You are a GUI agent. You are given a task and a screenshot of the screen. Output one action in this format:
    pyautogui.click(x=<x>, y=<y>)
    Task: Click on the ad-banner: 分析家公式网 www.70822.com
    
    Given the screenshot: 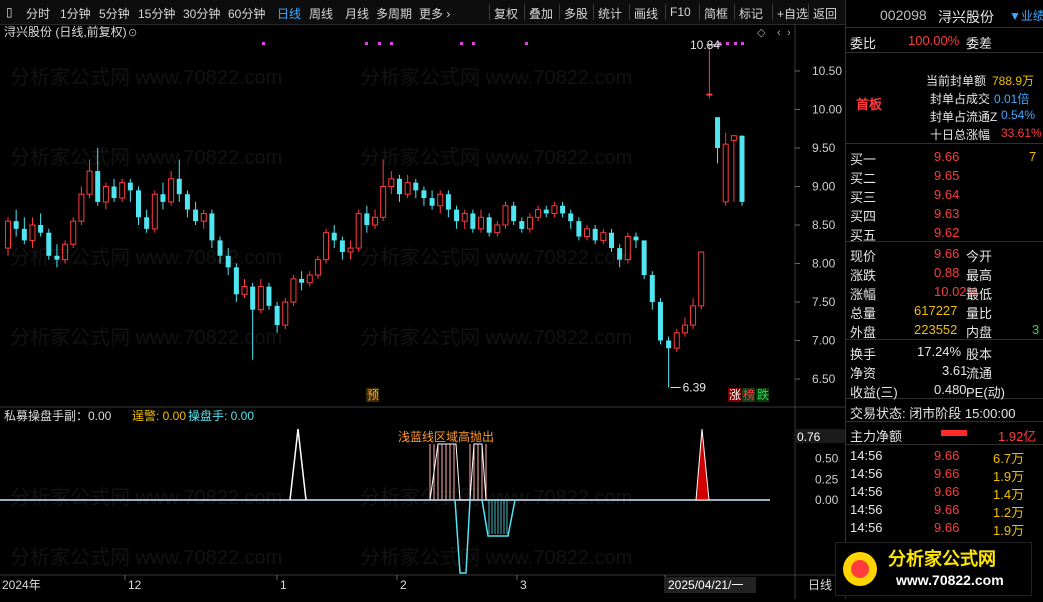 What is the action you would take?
    pyautogui.click(x=933, y=569)
    